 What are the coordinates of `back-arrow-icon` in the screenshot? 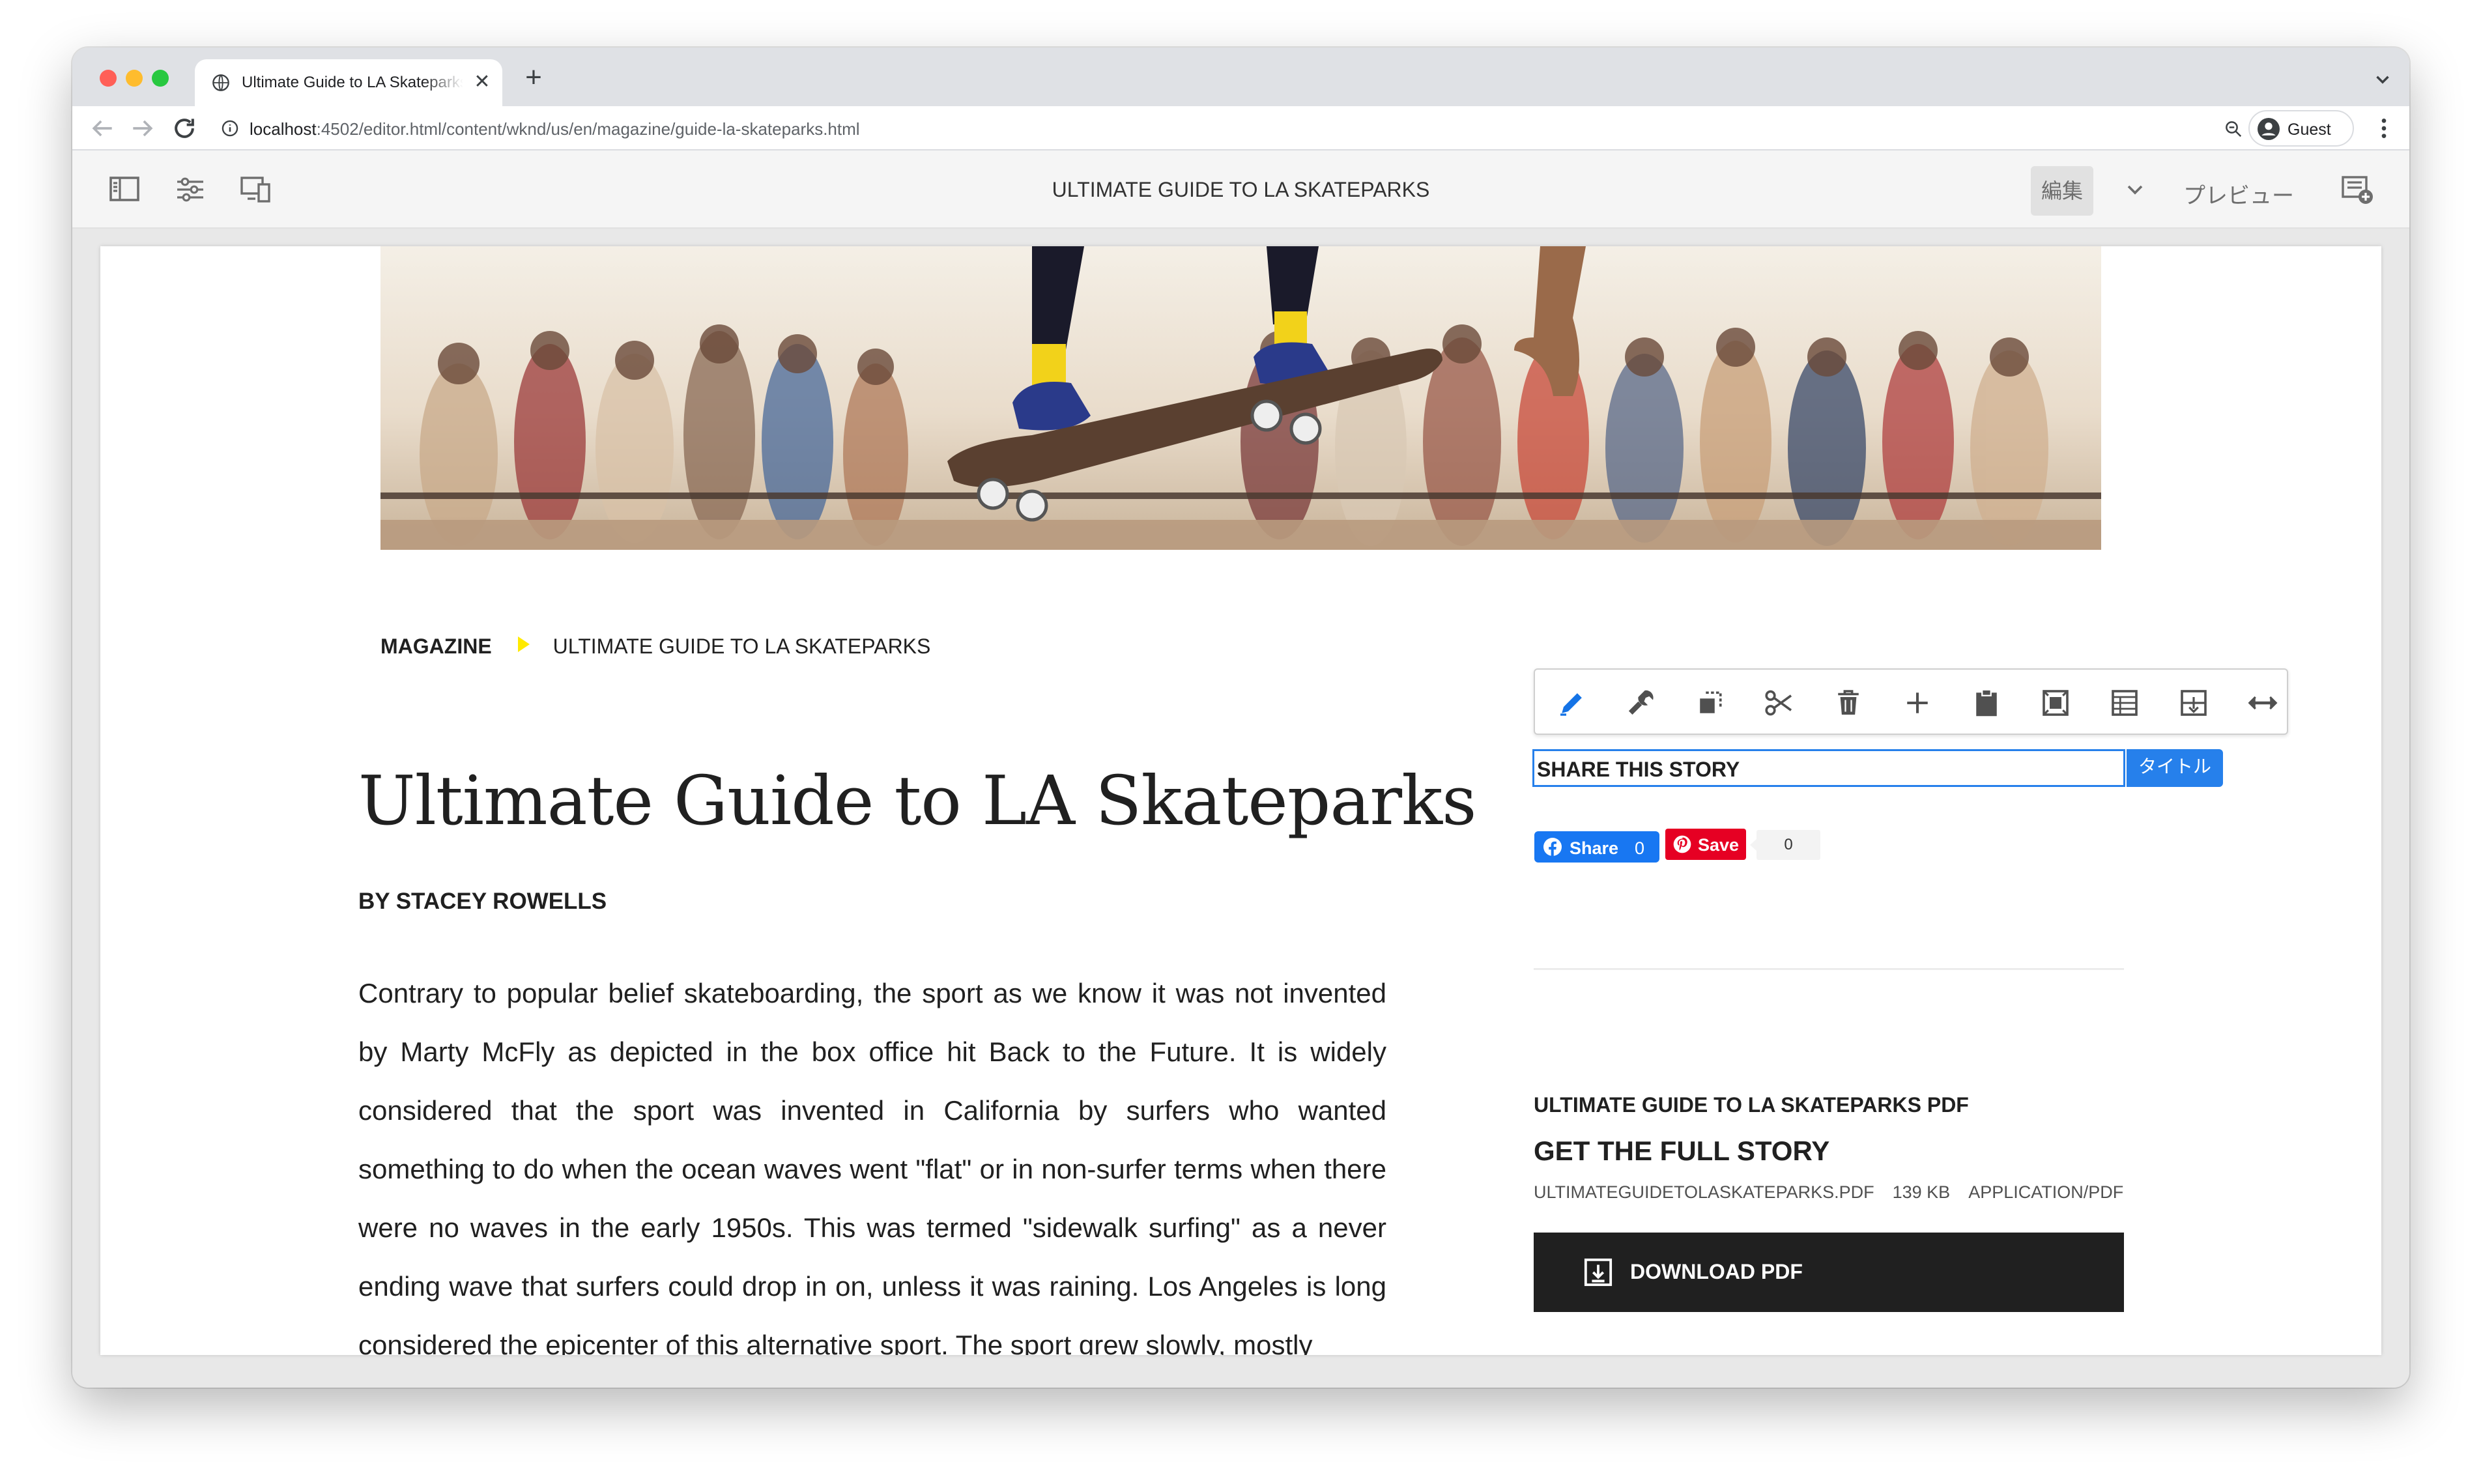 It's located at (103, 129).